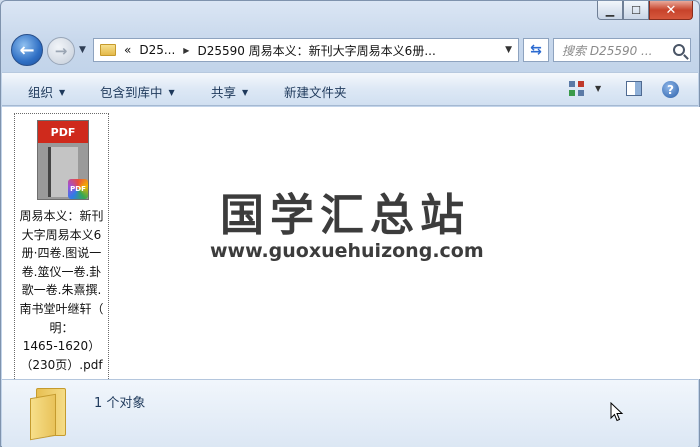 This screenshot has width=700, height=447. I want to click on watermark-url: www.guoxuehuizong.com, so click(347, 251).